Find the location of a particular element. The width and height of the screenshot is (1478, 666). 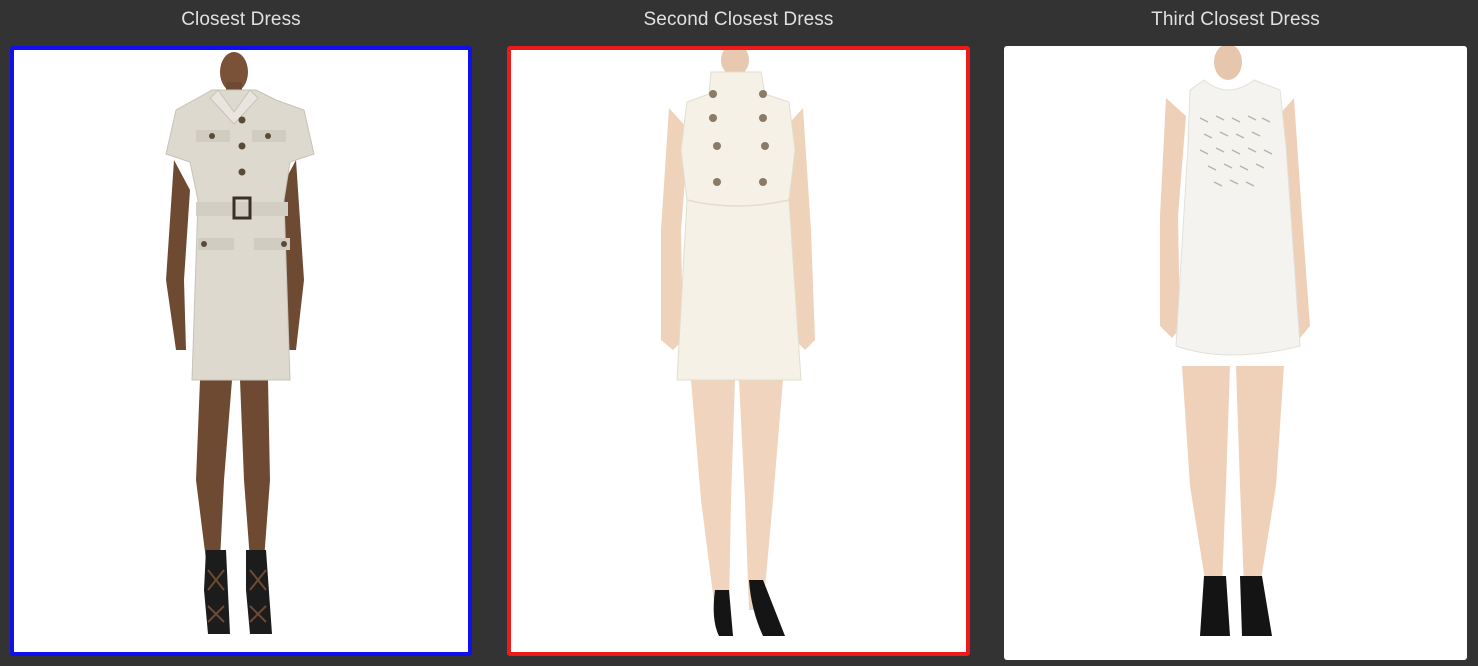

result-title-2: Second Closest Dress is located at coordinates (738, 19).